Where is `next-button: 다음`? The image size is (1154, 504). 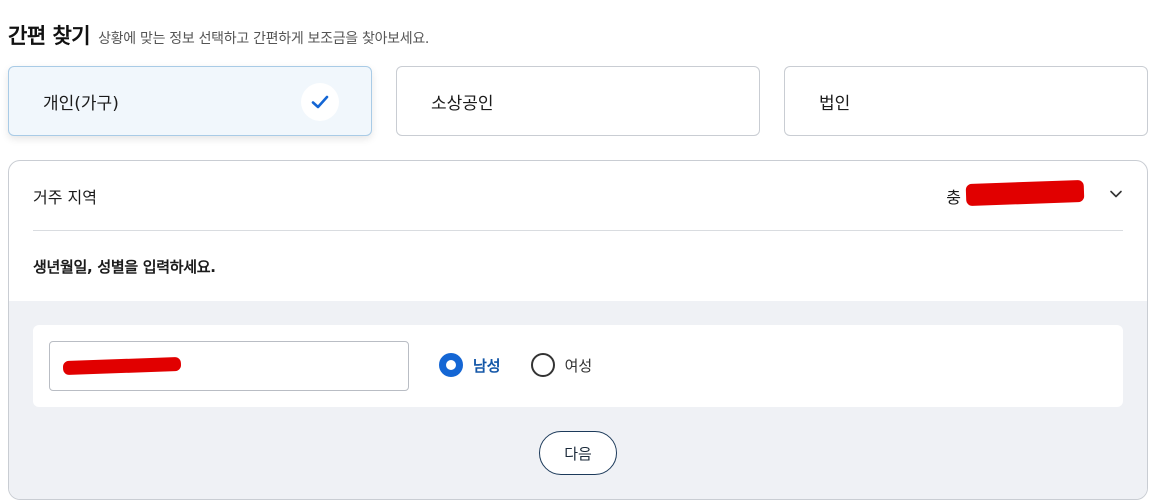
next-button: 다음 is located at coordinates (578, 453).